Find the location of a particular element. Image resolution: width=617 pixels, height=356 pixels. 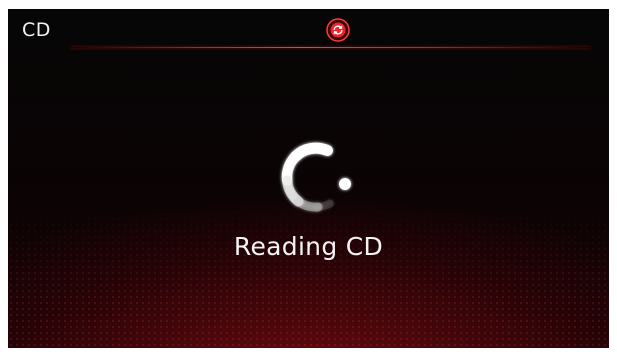

header-divider is located at coordinates (330, 47).